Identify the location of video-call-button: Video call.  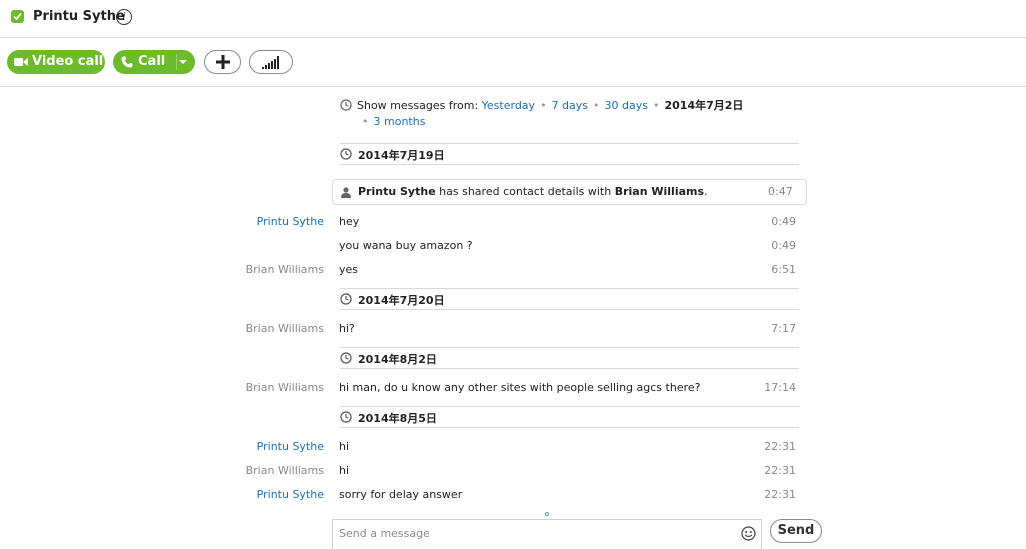
(56, 62).